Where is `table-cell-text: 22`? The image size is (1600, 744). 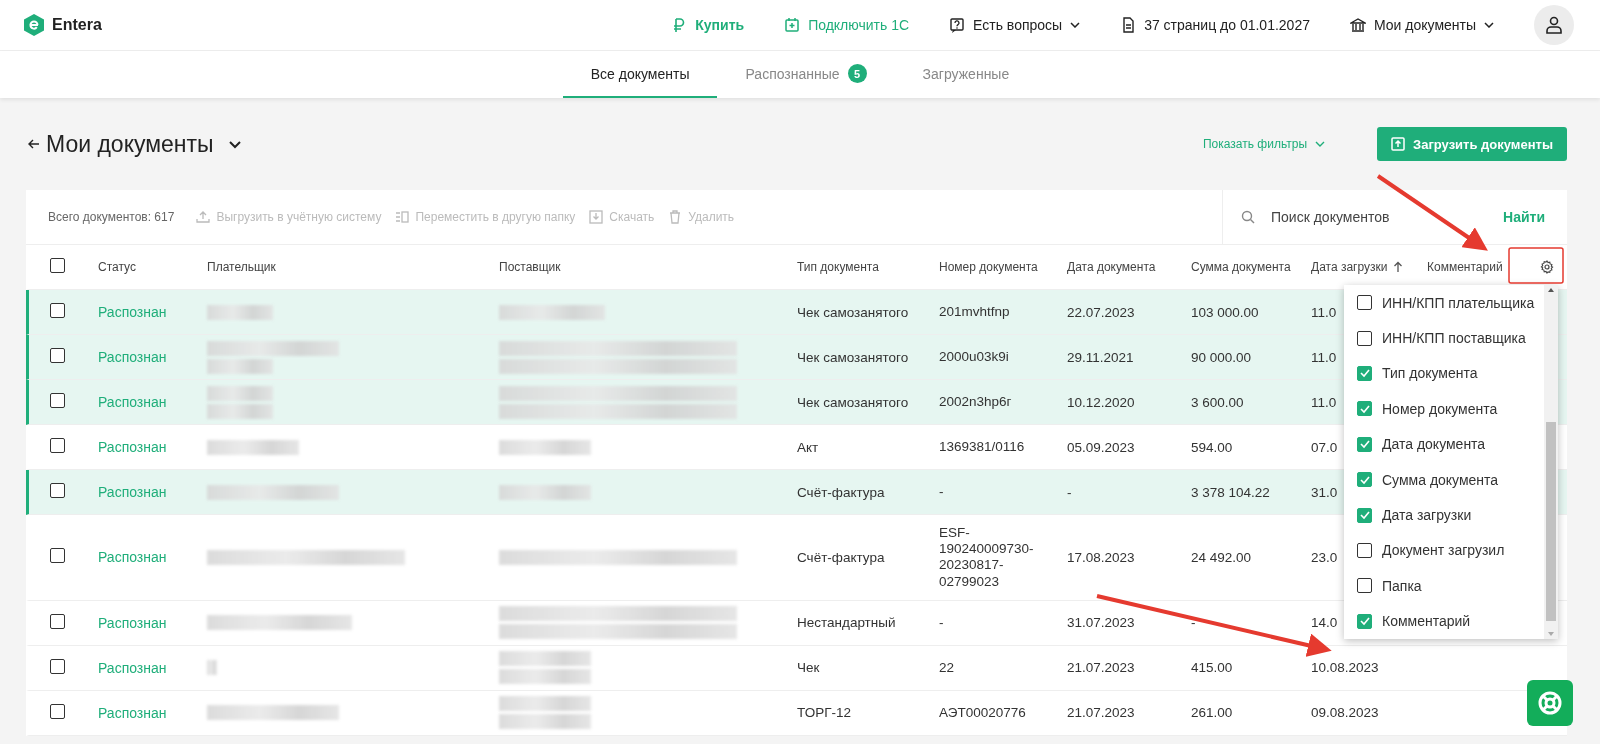
table-cell-text: 22 is located at coordinates (947, 667).